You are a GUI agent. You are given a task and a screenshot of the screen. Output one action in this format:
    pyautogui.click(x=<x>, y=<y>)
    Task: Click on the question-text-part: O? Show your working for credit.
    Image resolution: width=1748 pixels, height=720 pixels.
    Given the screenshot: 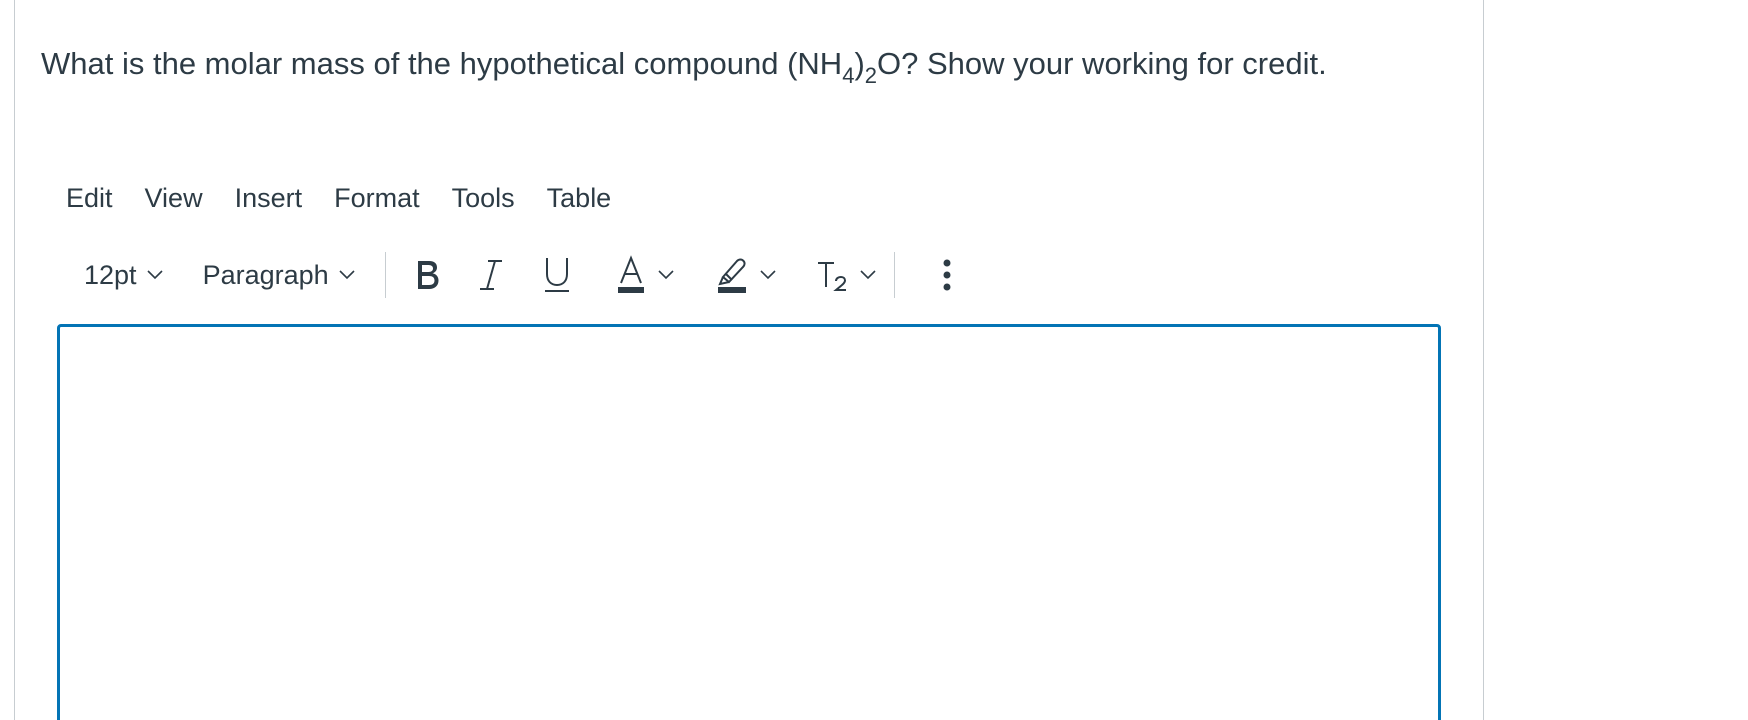 What is the action you would take?
    pyautogui.click(x=1102, y=63)
    